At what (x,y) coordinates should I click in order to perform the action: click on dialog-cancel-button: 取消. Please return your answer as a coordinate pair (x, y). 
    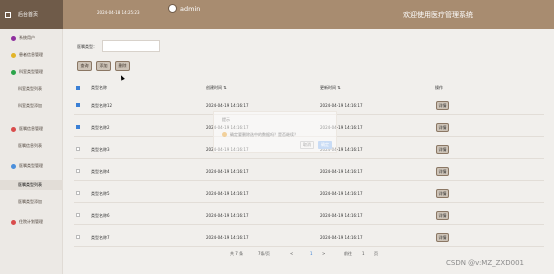
    Looking at the image, I should click on (307, 145).